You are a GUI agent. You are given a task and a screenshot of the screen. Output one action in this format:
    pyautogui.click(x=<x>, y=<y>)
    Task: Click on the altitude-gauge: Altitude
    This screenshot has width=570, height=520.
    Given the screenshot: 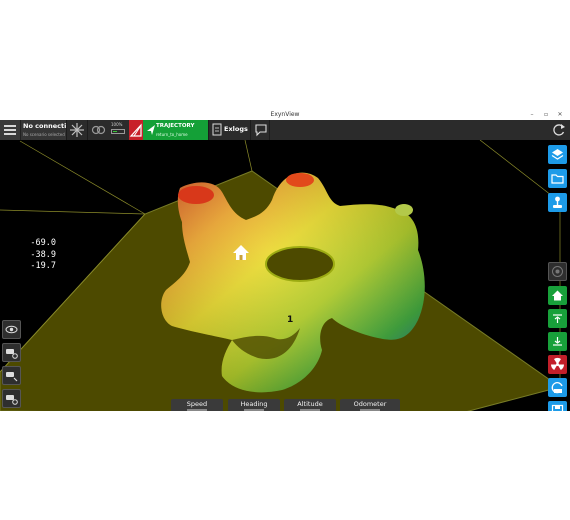 What is the action you would take?
    pyautogui.click(x=310, y=405)
    